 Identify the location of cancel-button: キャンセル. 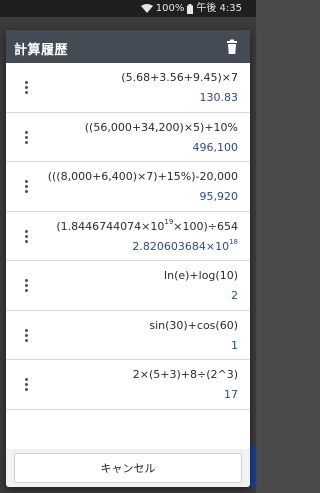
(128, 468).